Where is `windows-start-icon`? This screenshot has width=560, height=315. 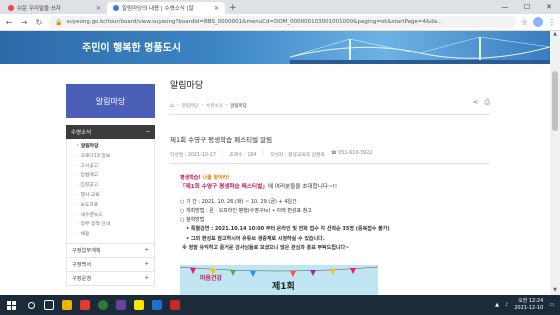
windows-start-icon is located at coordinates (11, 305).